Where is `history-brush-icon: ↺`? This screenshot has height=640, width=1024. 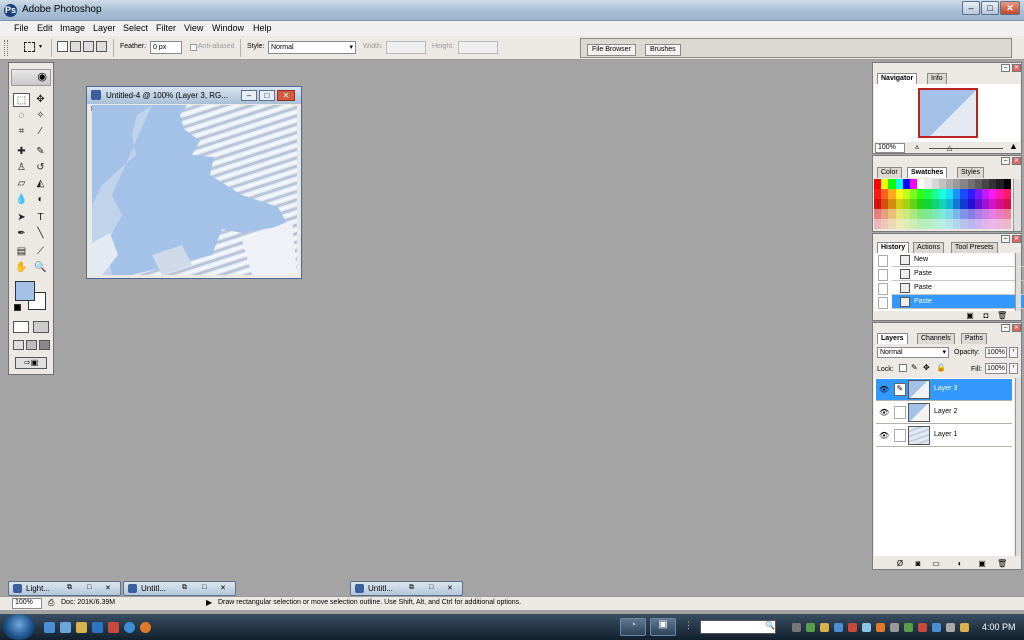 history-brush-icon: ↺ is located at coordinates (40, 168).